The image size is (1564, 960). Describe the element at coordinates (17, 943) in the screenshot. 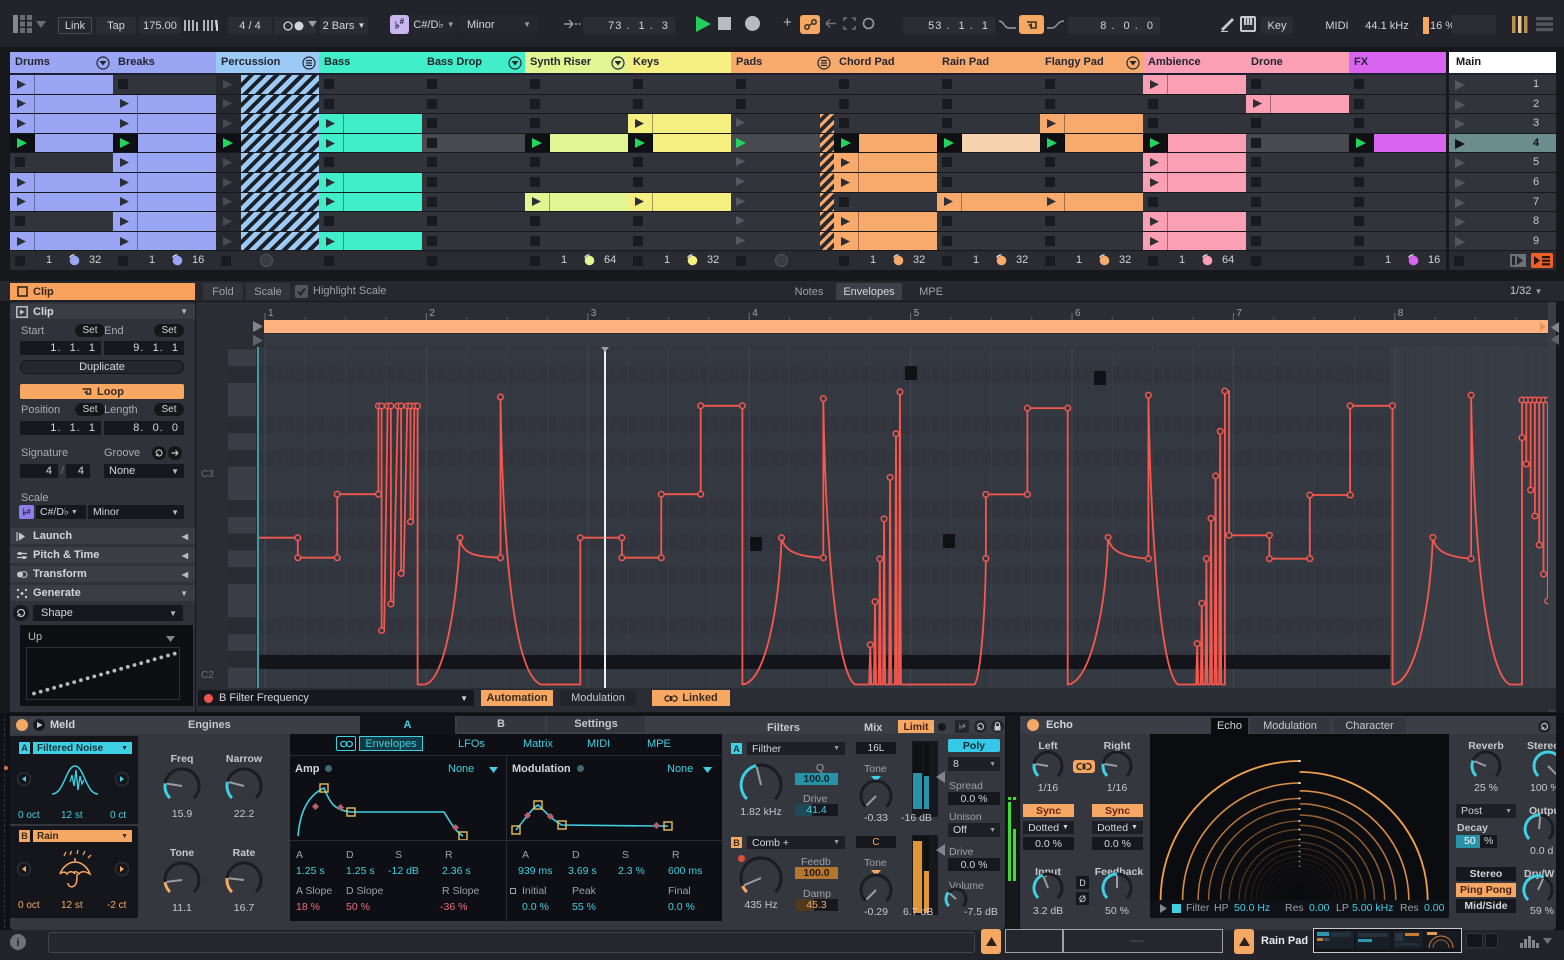

I see `svg-text: i` at that location.